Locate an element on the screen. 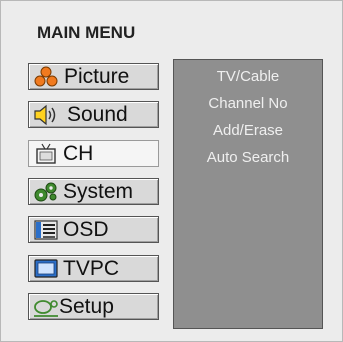  menu-item-setup: Setup is located at coordinates (93, 306).